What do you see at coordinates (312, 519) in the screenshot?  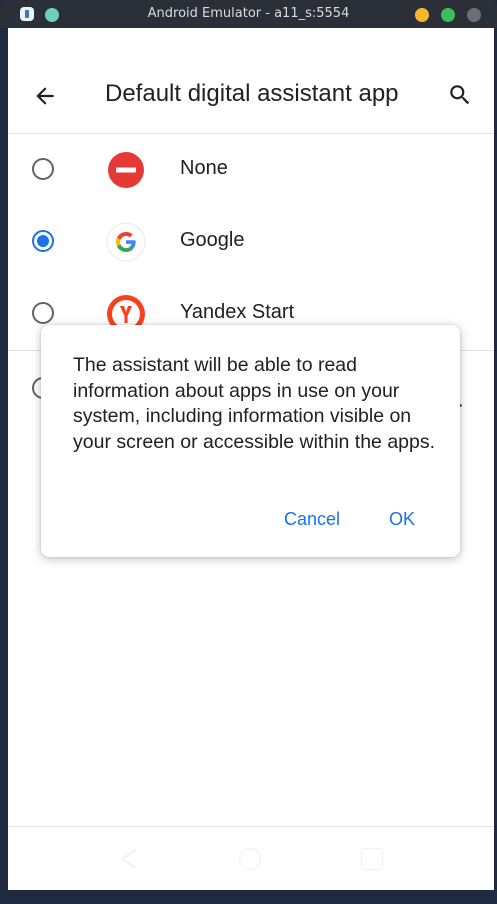 I see `cancel-button: Cancel` at bounding box center [312, 519].